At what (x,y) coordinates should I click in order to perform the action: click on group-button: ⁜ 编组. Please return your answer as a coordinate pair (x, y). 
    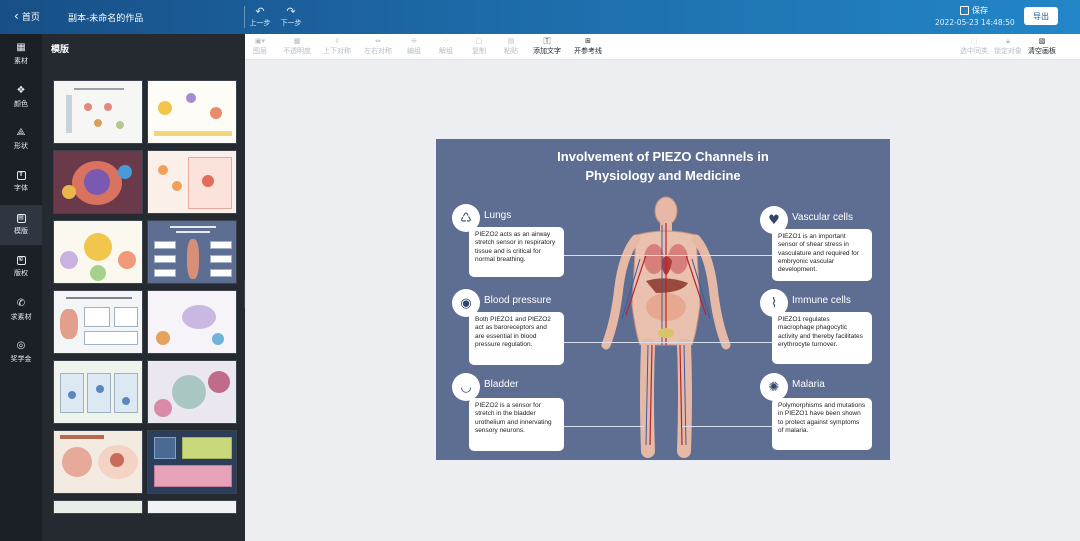
    Looking at the image, I should click on (414, 46).